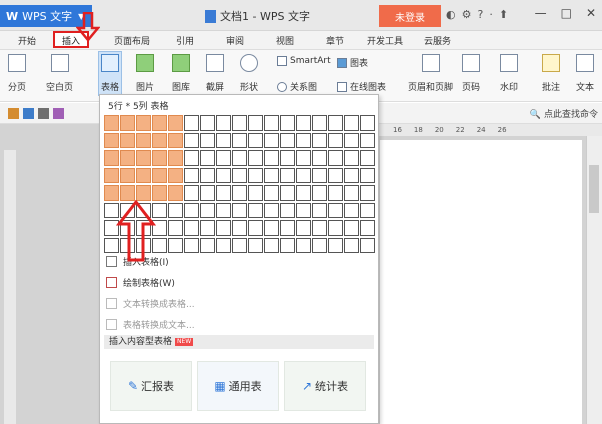 This screenshot has height=424, width=602. I want to click on blank-page-button: 空白页, so click(59, 73).